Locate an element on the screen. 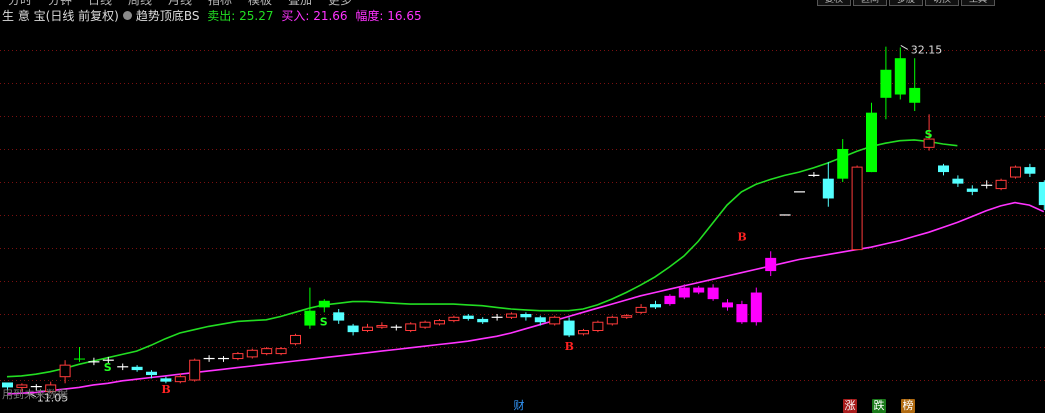  high-label: 32.15 is located at coordinates (927, 49).